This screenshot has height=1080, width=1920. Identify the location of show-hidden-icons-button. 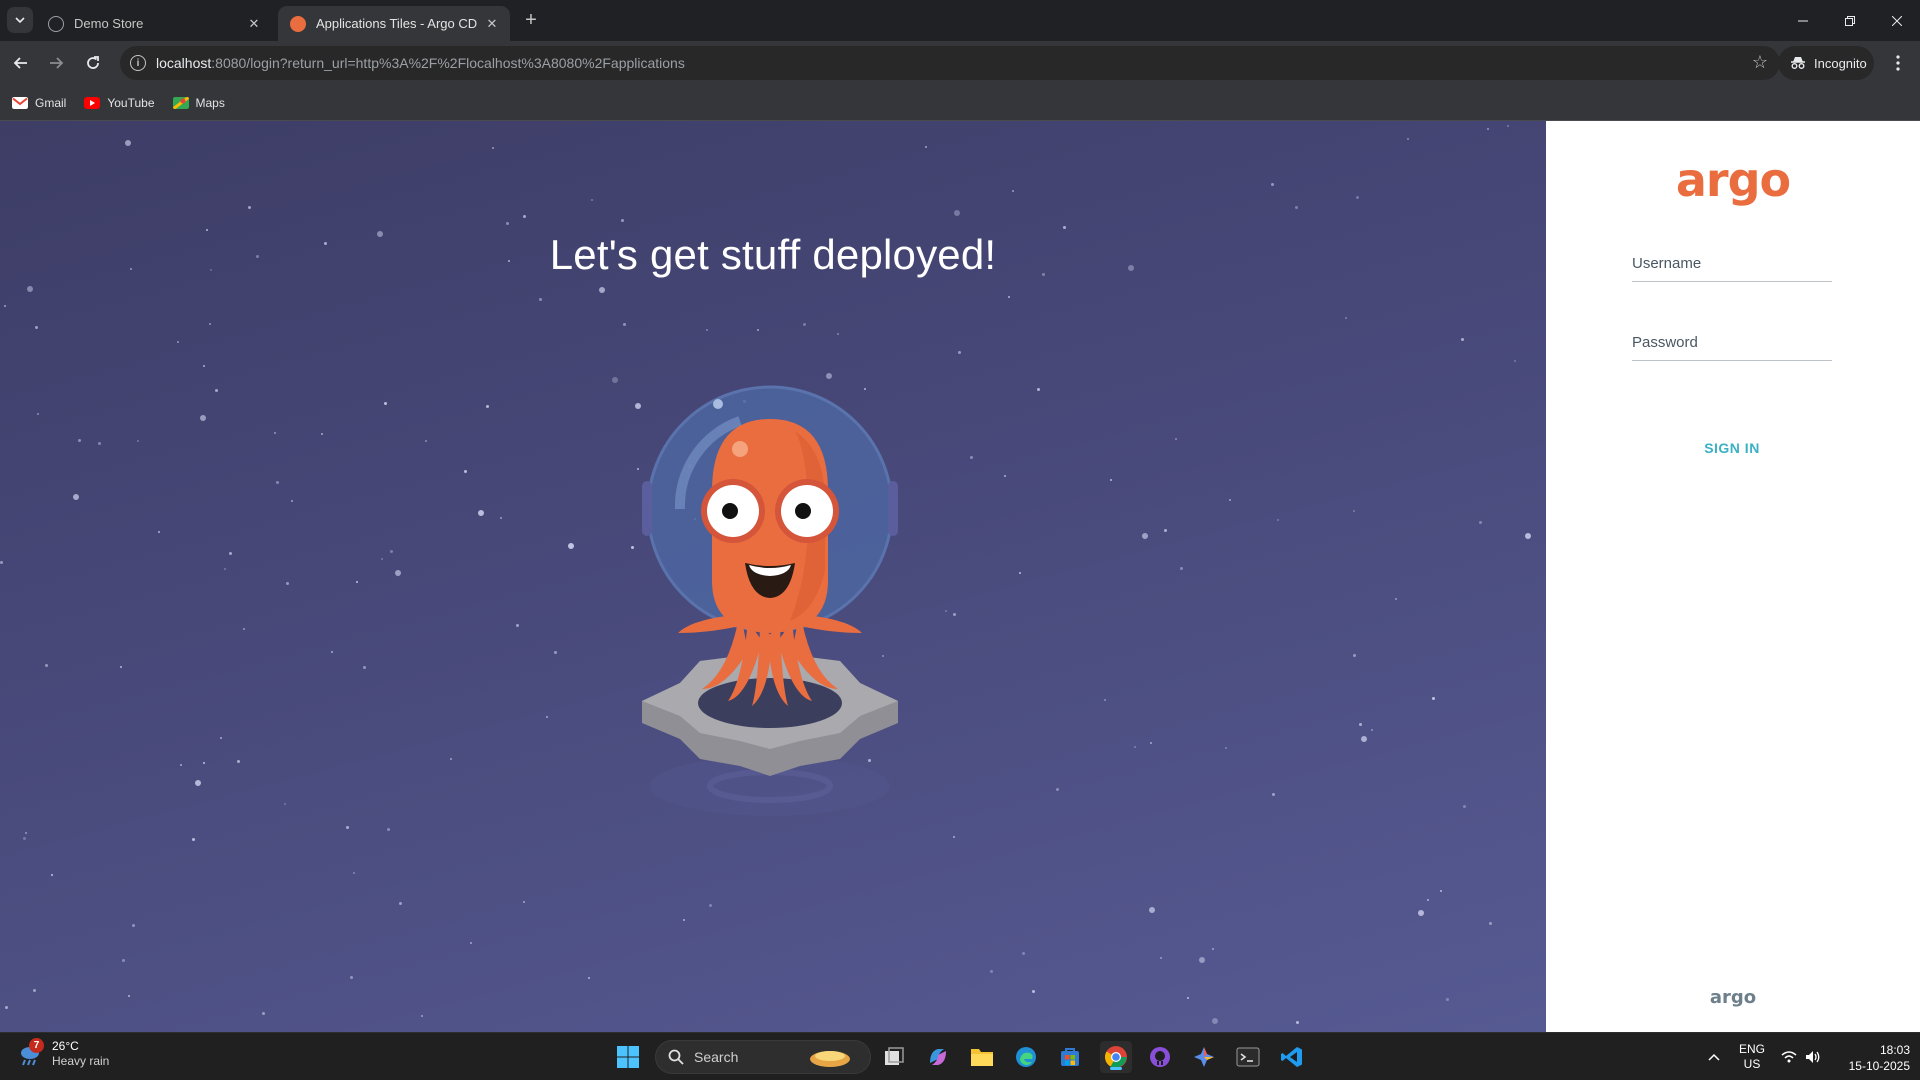
(1714, 1056).